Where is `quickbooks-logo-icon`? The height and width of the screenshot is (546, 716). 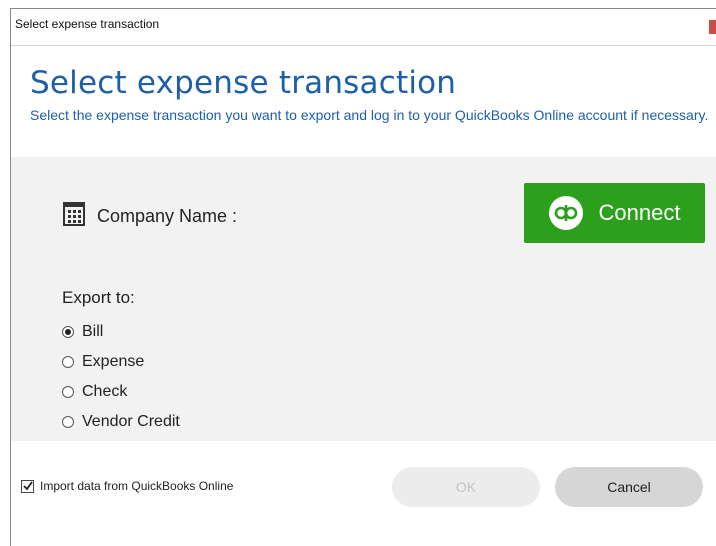
quickbooks-logo-icon is located at coordinates (565, 213).